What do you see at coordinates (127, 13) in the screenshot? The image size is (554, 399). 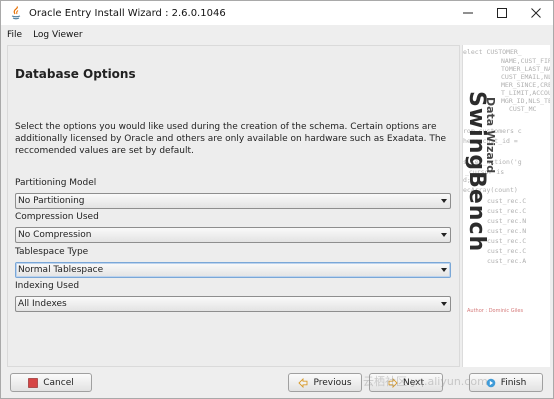 I see `window-title: Oracle Entry Install Wizard : 2.6.0.1046` at bounding box center [127, 13].